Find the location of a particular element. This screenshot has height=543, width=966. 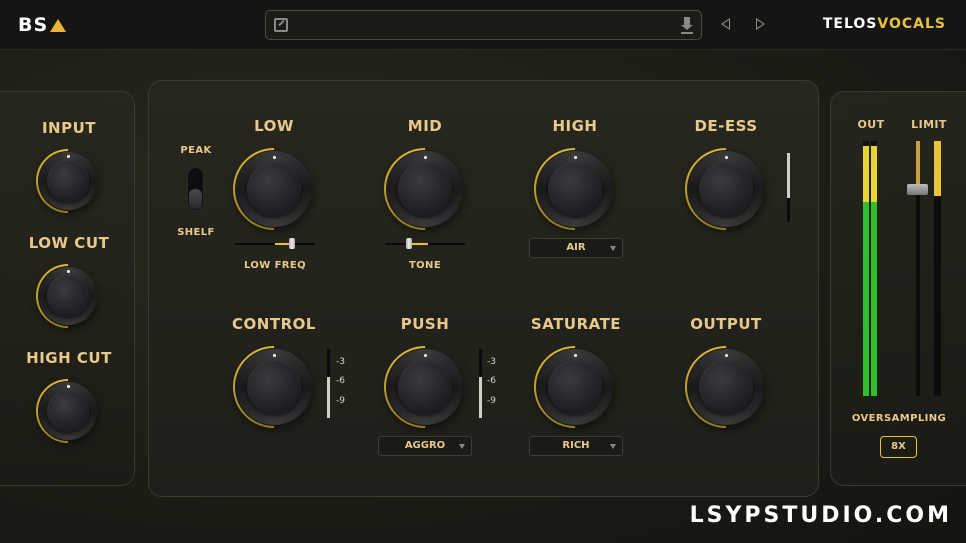

push-mode-dropdown: AGGRO is located at coordinates (425, 446).